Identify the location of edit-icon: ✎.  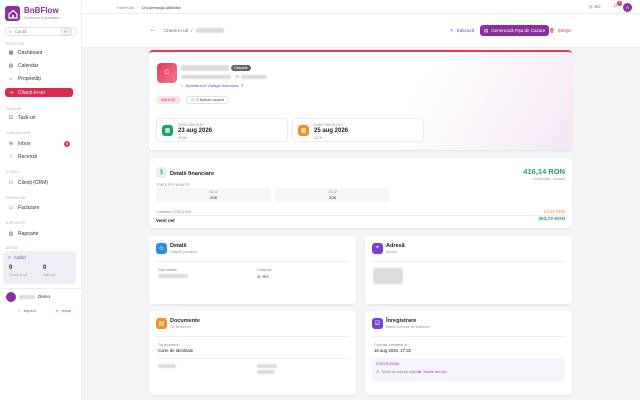
(452, 30).